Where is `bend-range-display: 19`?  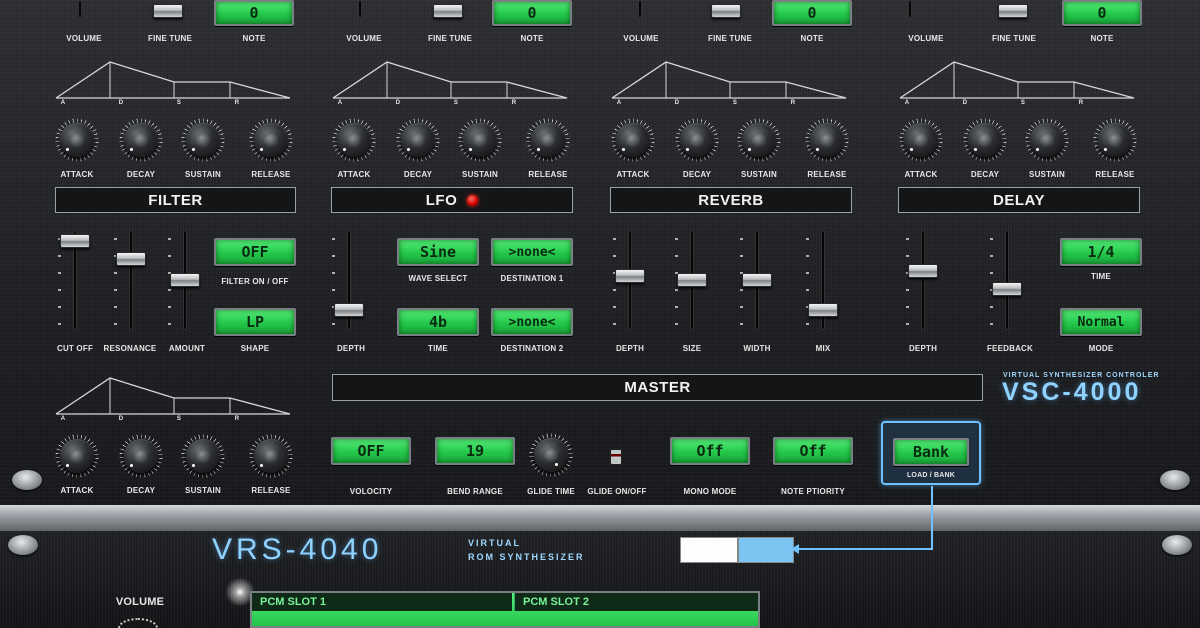 bend-range-display: 19 is located at coordinates (475, 451).